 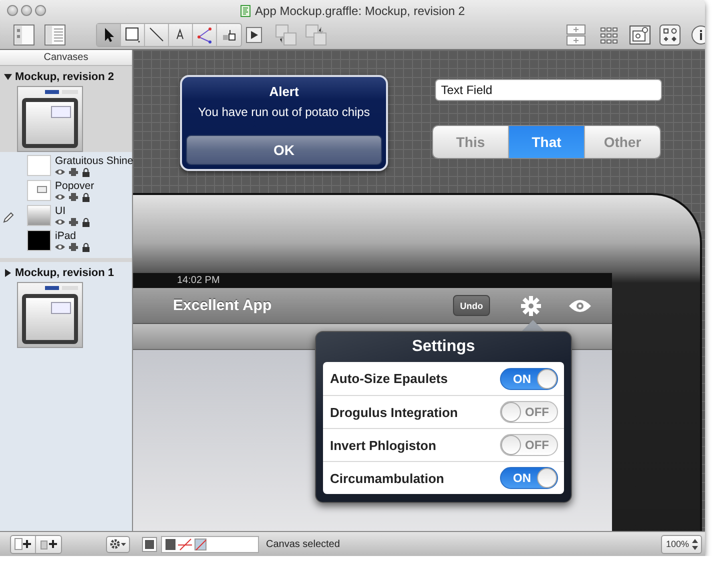 What do you see at coordinates (185, 544) in the screenshot?
I see `no-line-icon` at bounding box center [185, 544].